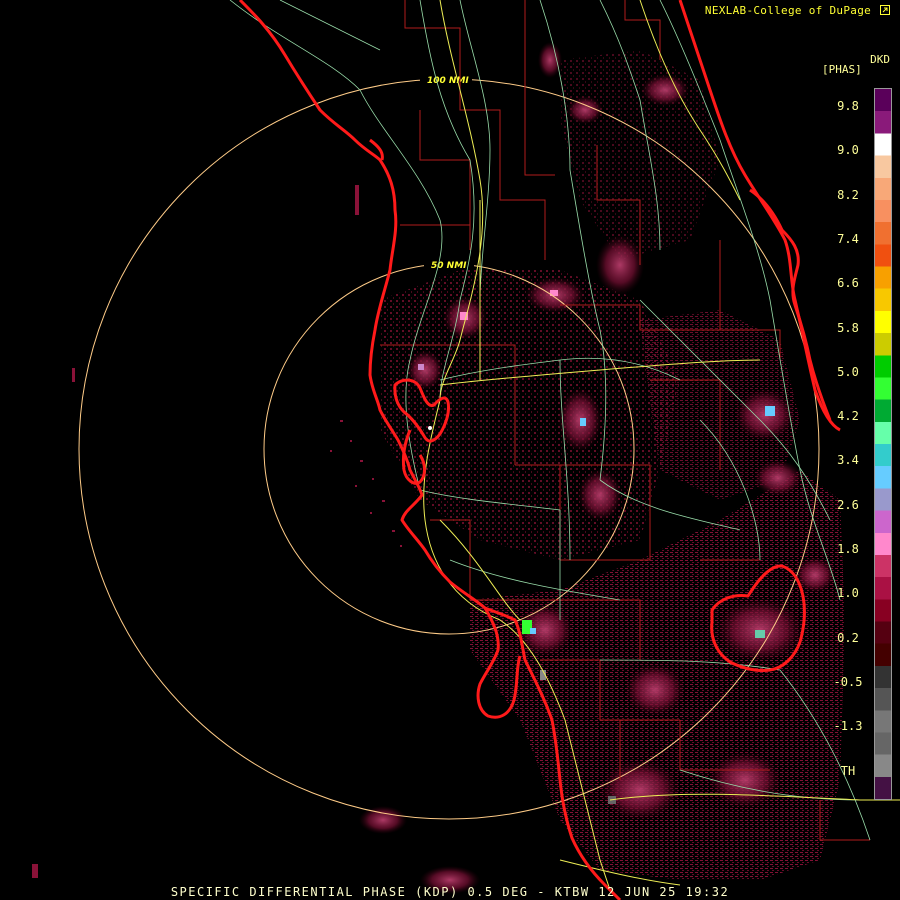 This screenshot has width=900, height=900. Describe the element at coordinates (848, 549) in the screenshot. I see `colorbar-tick-label: 1.8` at that location.